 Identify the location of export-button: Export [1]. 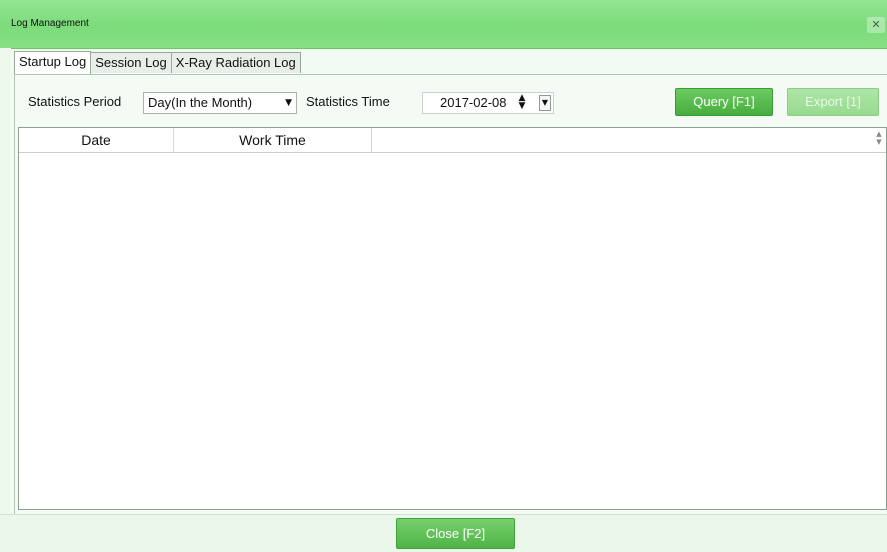
(833, 102).